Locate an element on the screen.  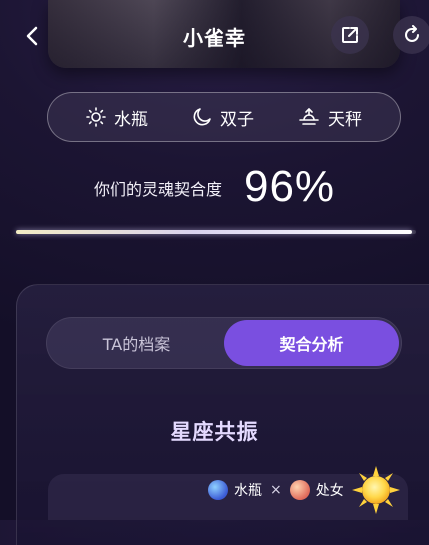
section-title: 星座共振 is located at coordinates (214, 432).